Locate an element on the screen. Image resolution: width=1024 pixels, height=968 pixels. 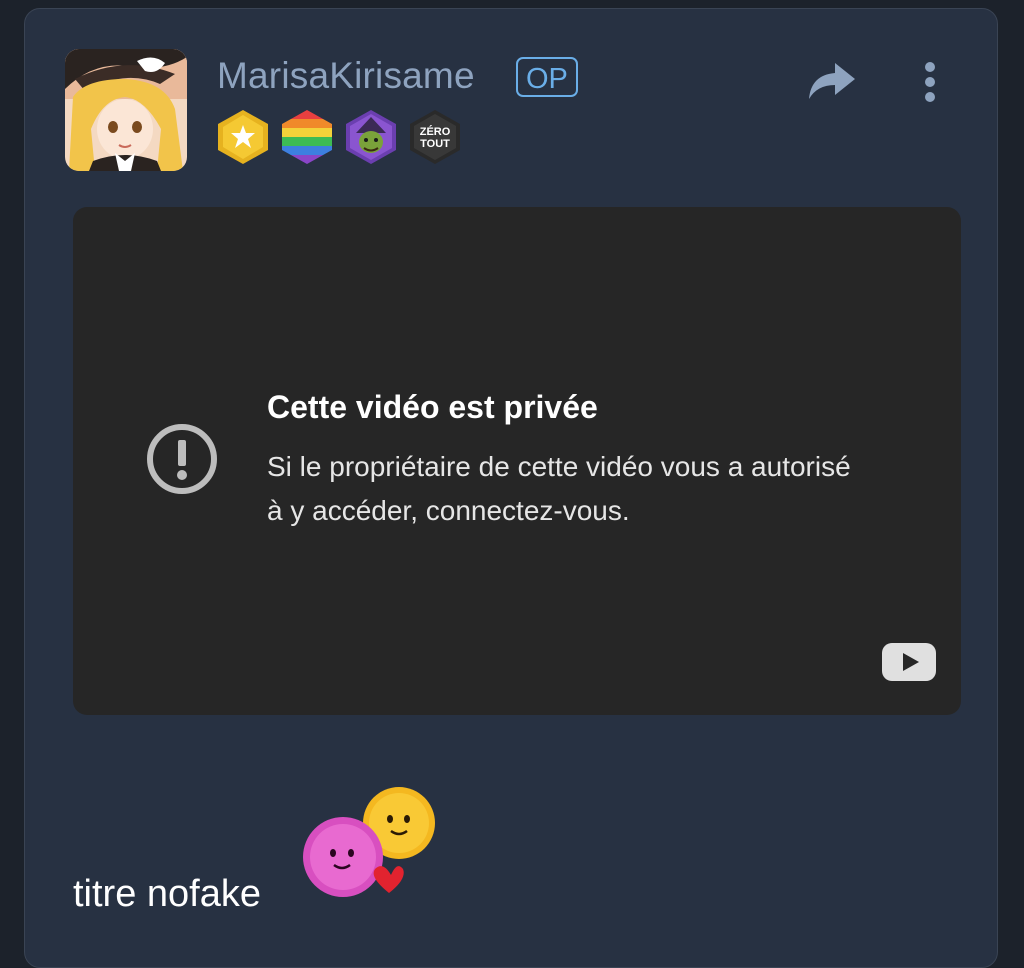
badge-text-line1: ZÉRO is located at coordinates (435, 131).